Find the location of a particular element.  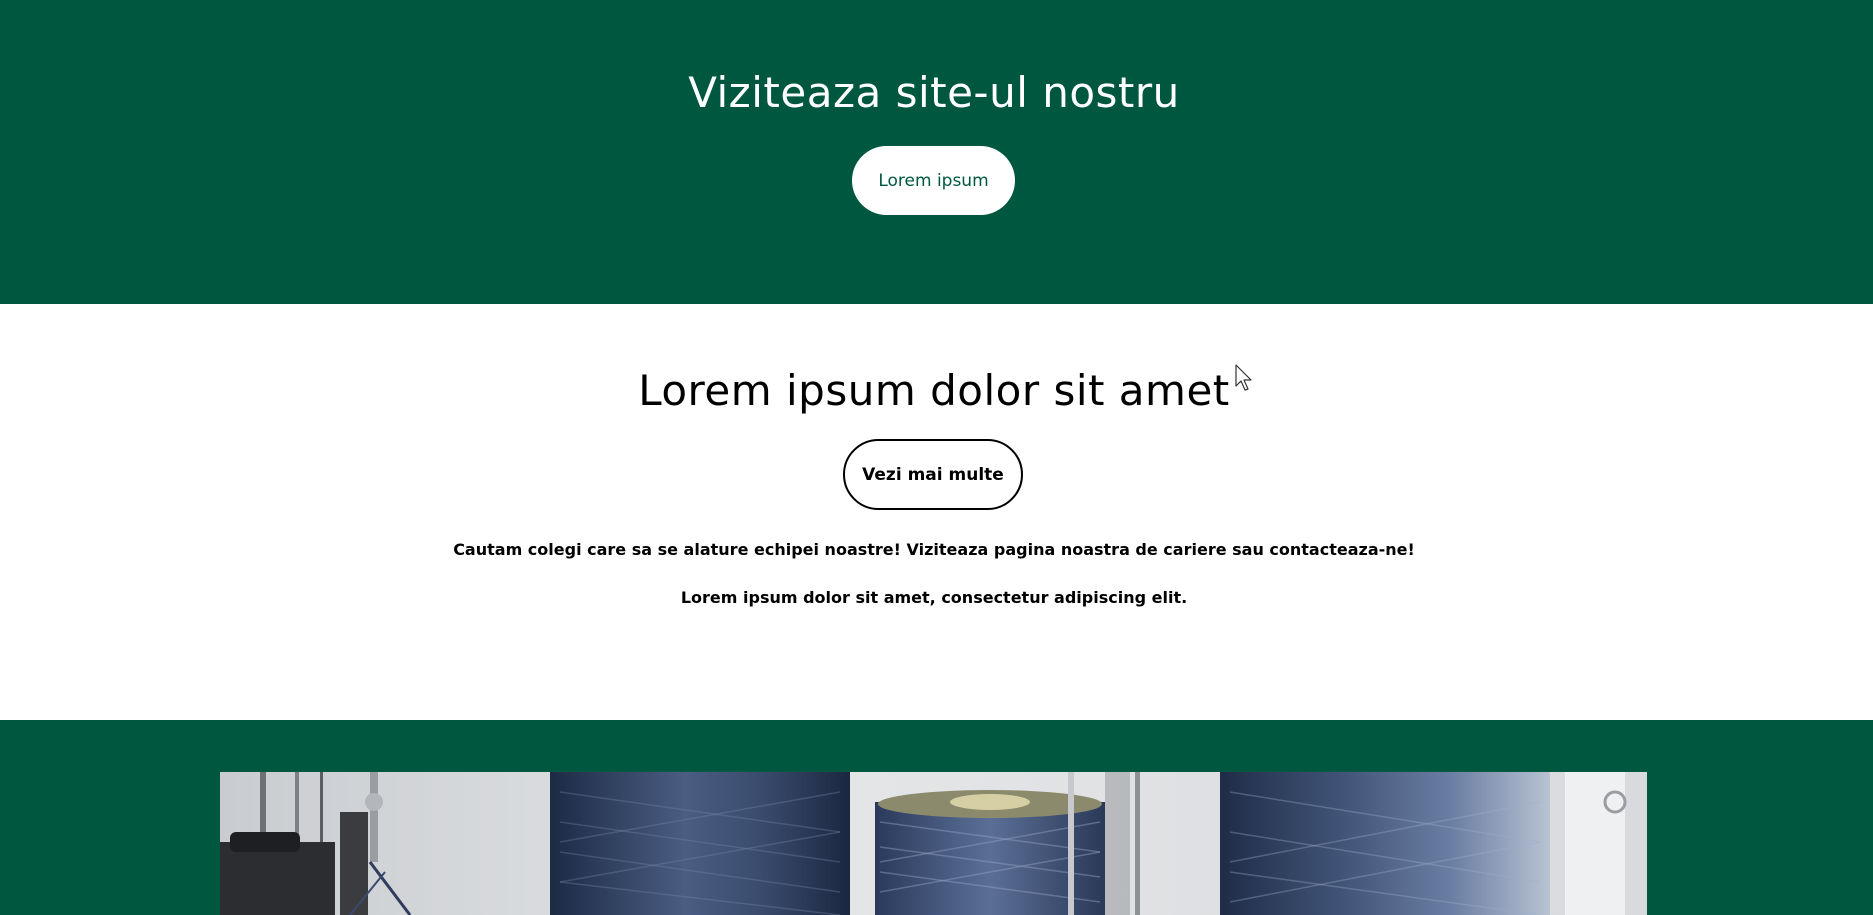

textile-spools-image is located at coordinates (933, 843).